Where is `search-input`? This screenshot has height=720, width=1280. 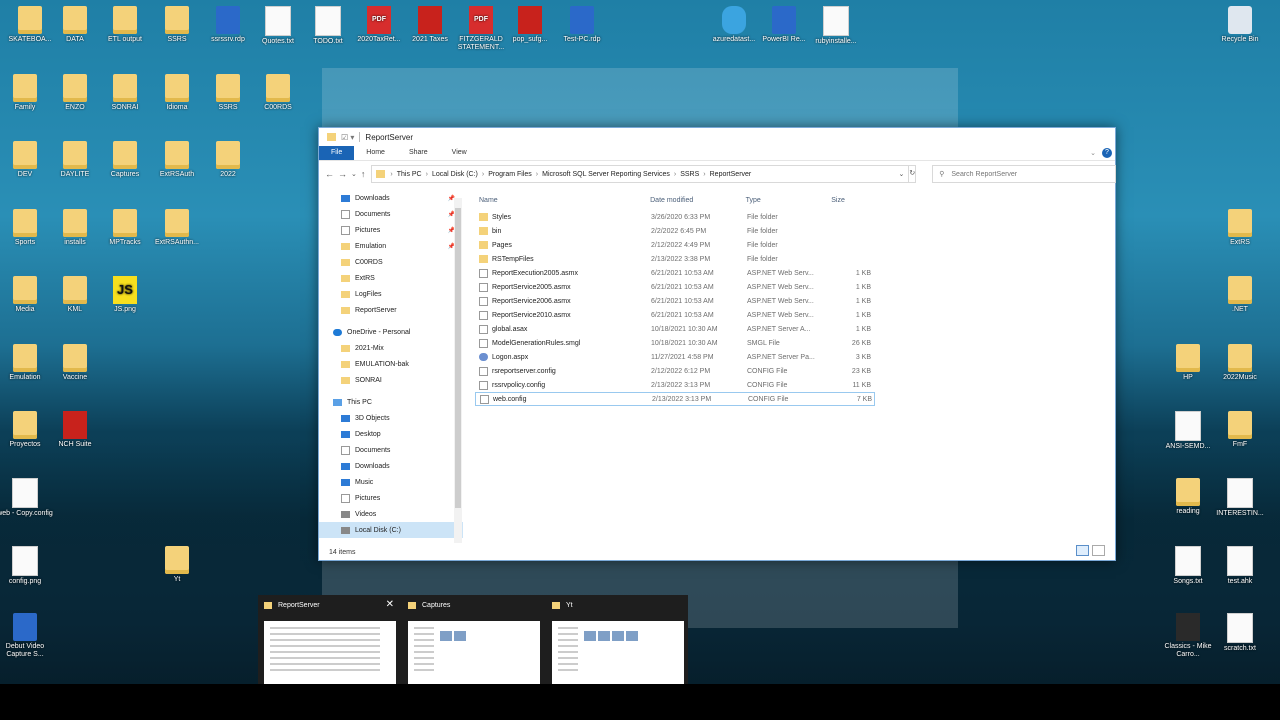
search-input is located at coordinates (1021, 174).